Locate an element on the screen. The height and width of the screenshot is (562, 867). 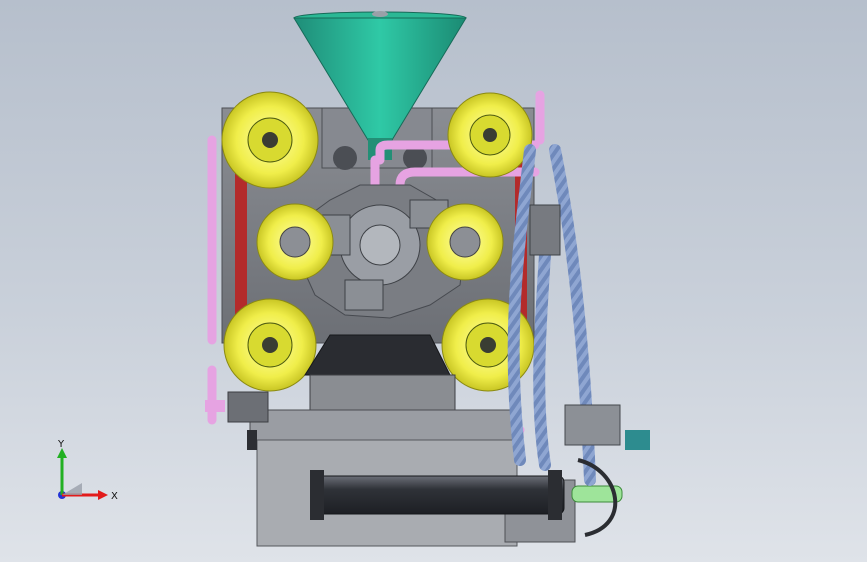
axis-triad: Y X is located at coordinates (87, 470).